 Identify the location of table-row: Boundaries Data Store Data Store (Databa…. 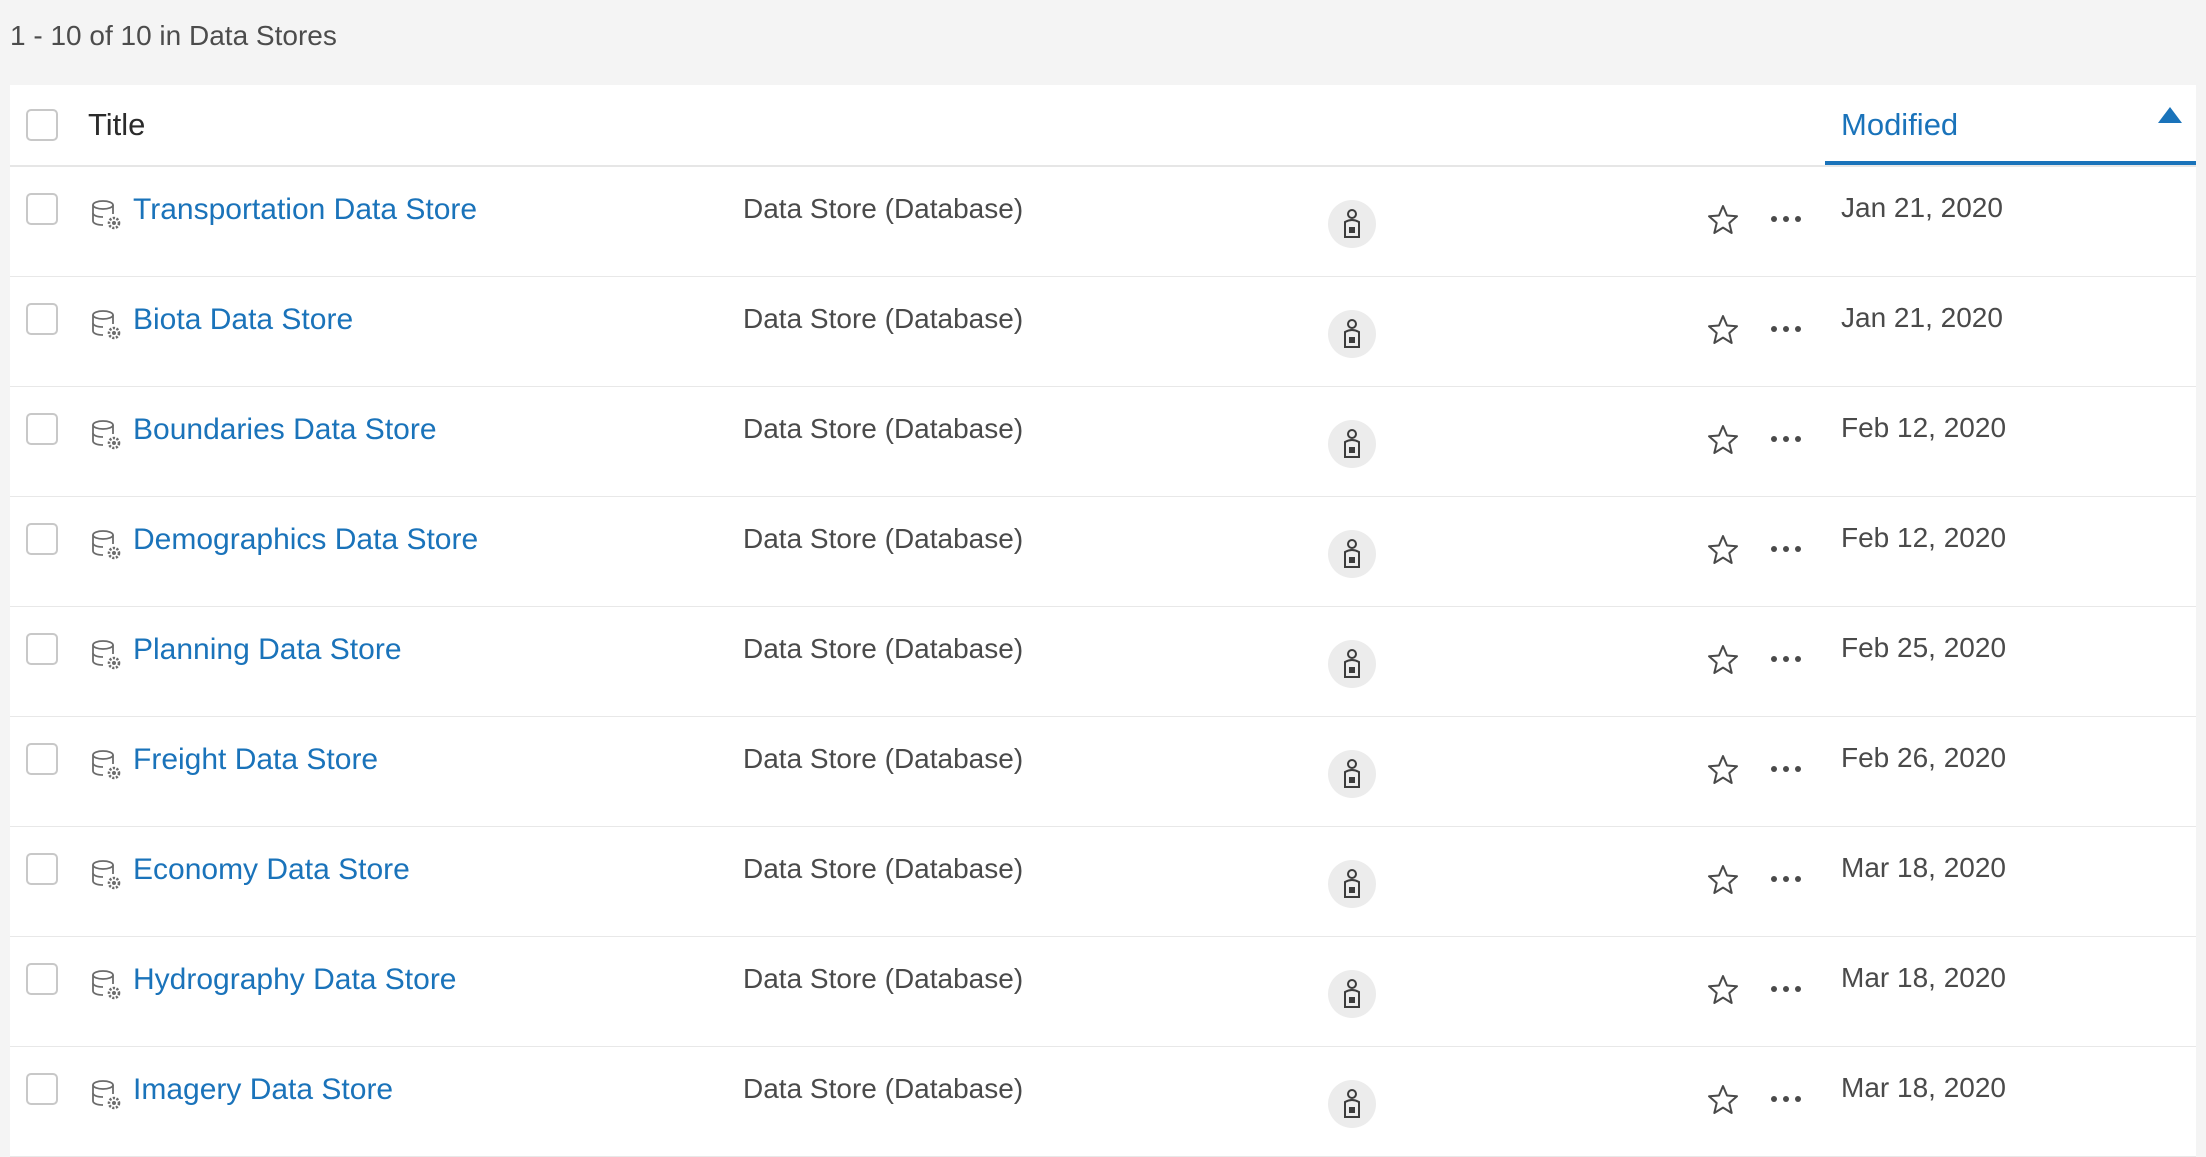
(1103, 442).